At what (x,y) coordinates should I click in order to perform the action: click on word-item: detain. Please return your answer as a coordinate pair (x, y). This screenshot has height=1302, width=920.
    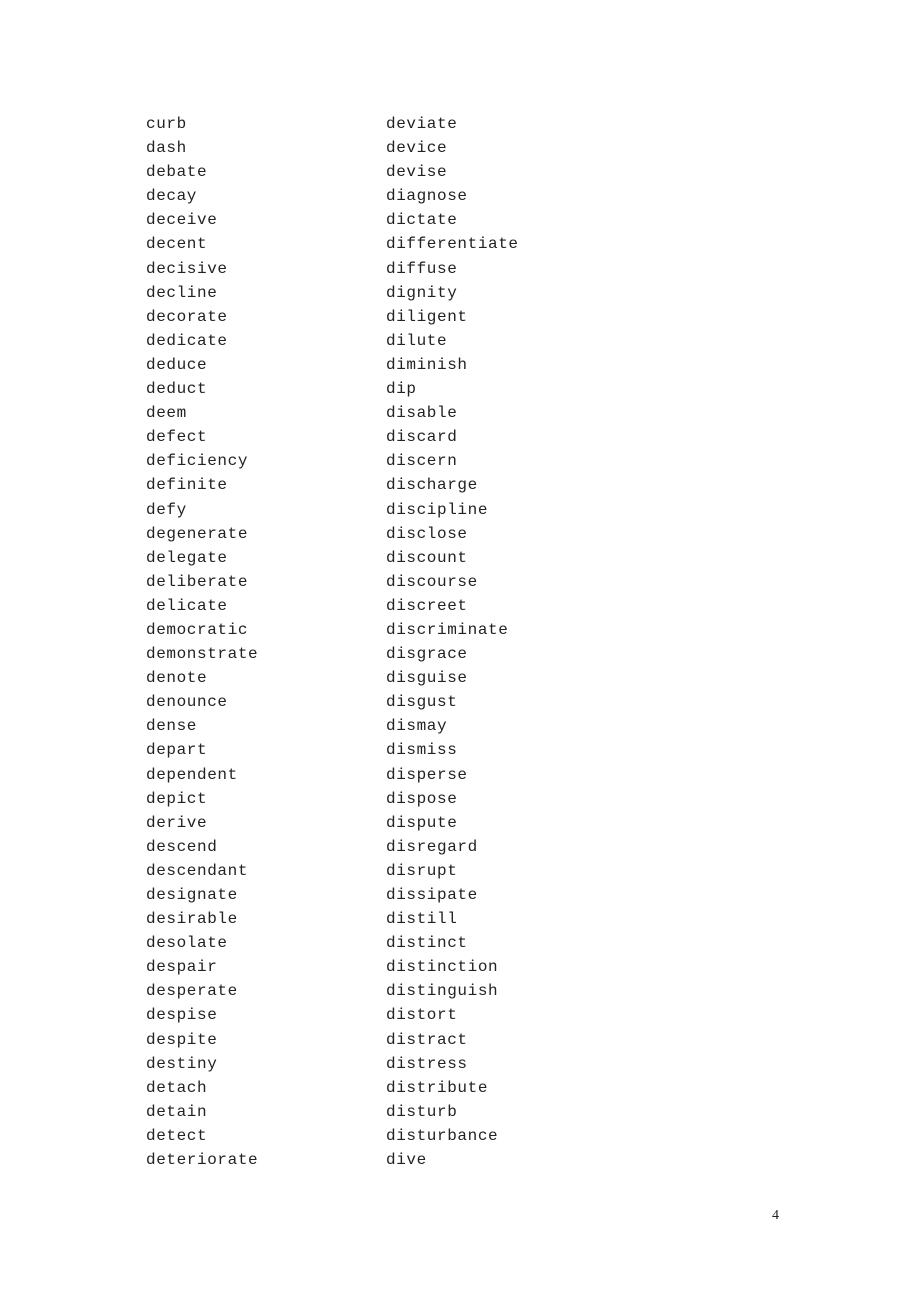
    Looking at the image, I should click on (177, 1111).